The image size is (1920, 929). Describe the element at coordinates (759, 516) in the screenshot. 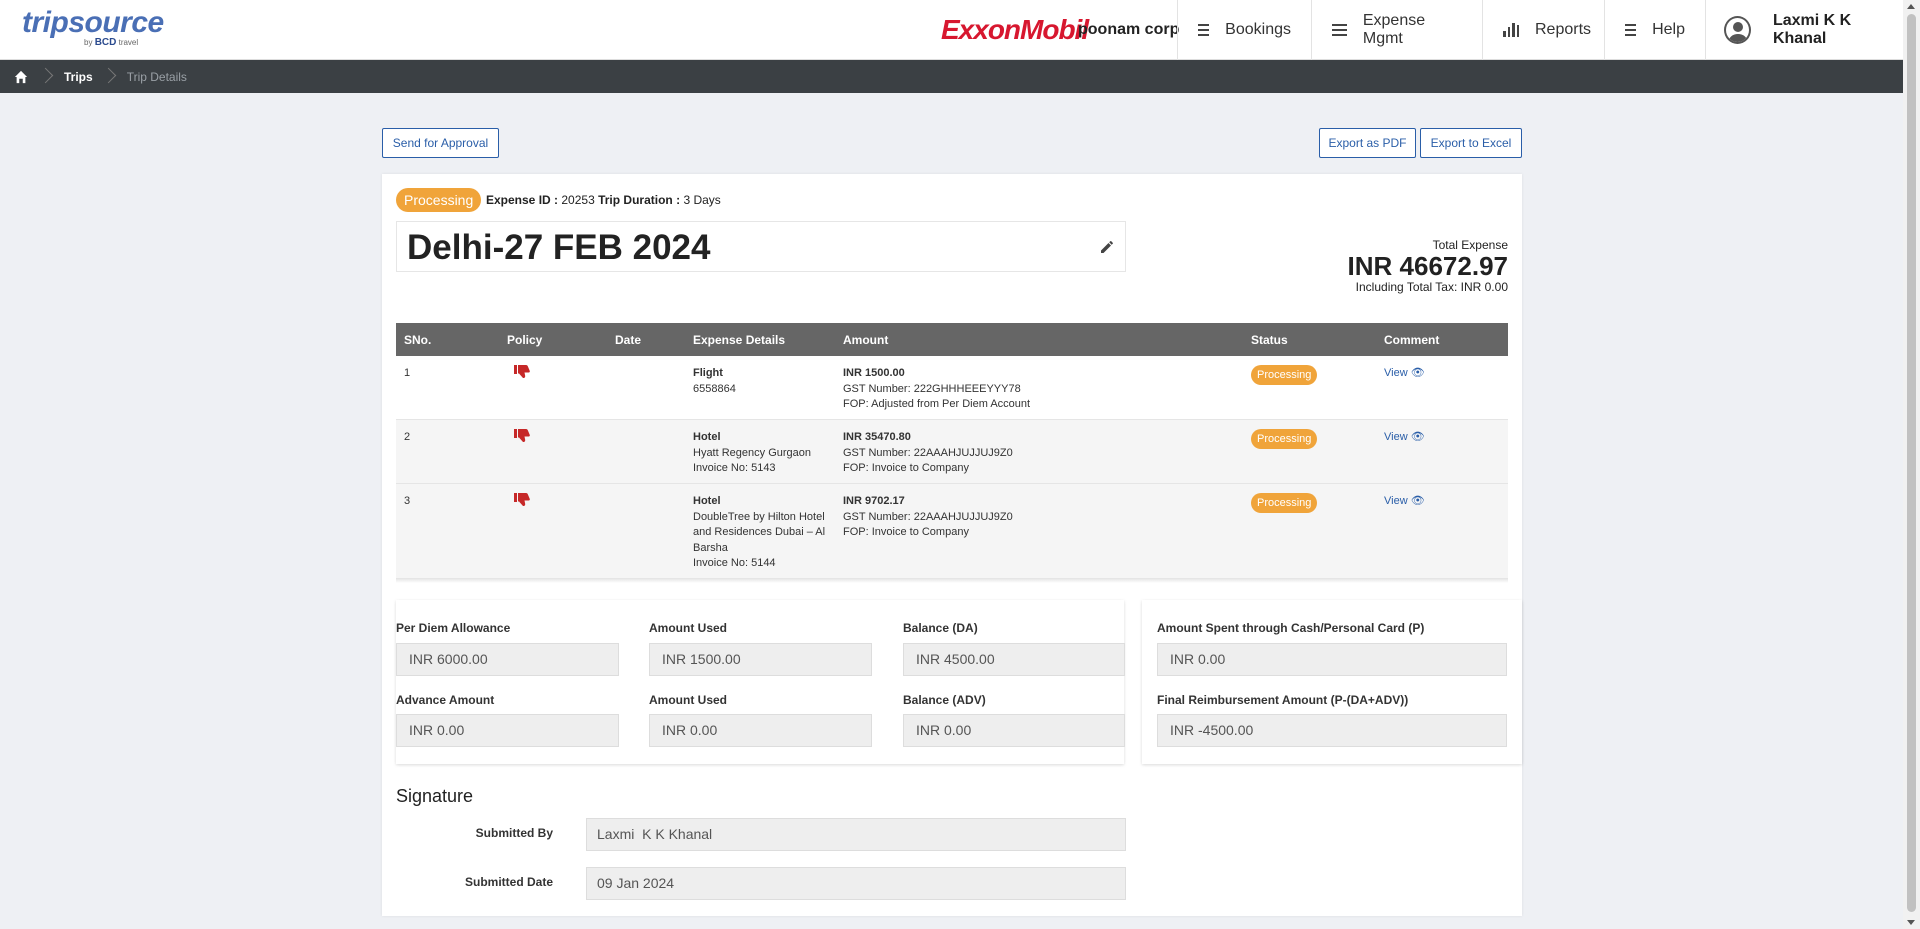

I see `expense-detail-line: DoubleTree by Hilton Hotel` at that location.